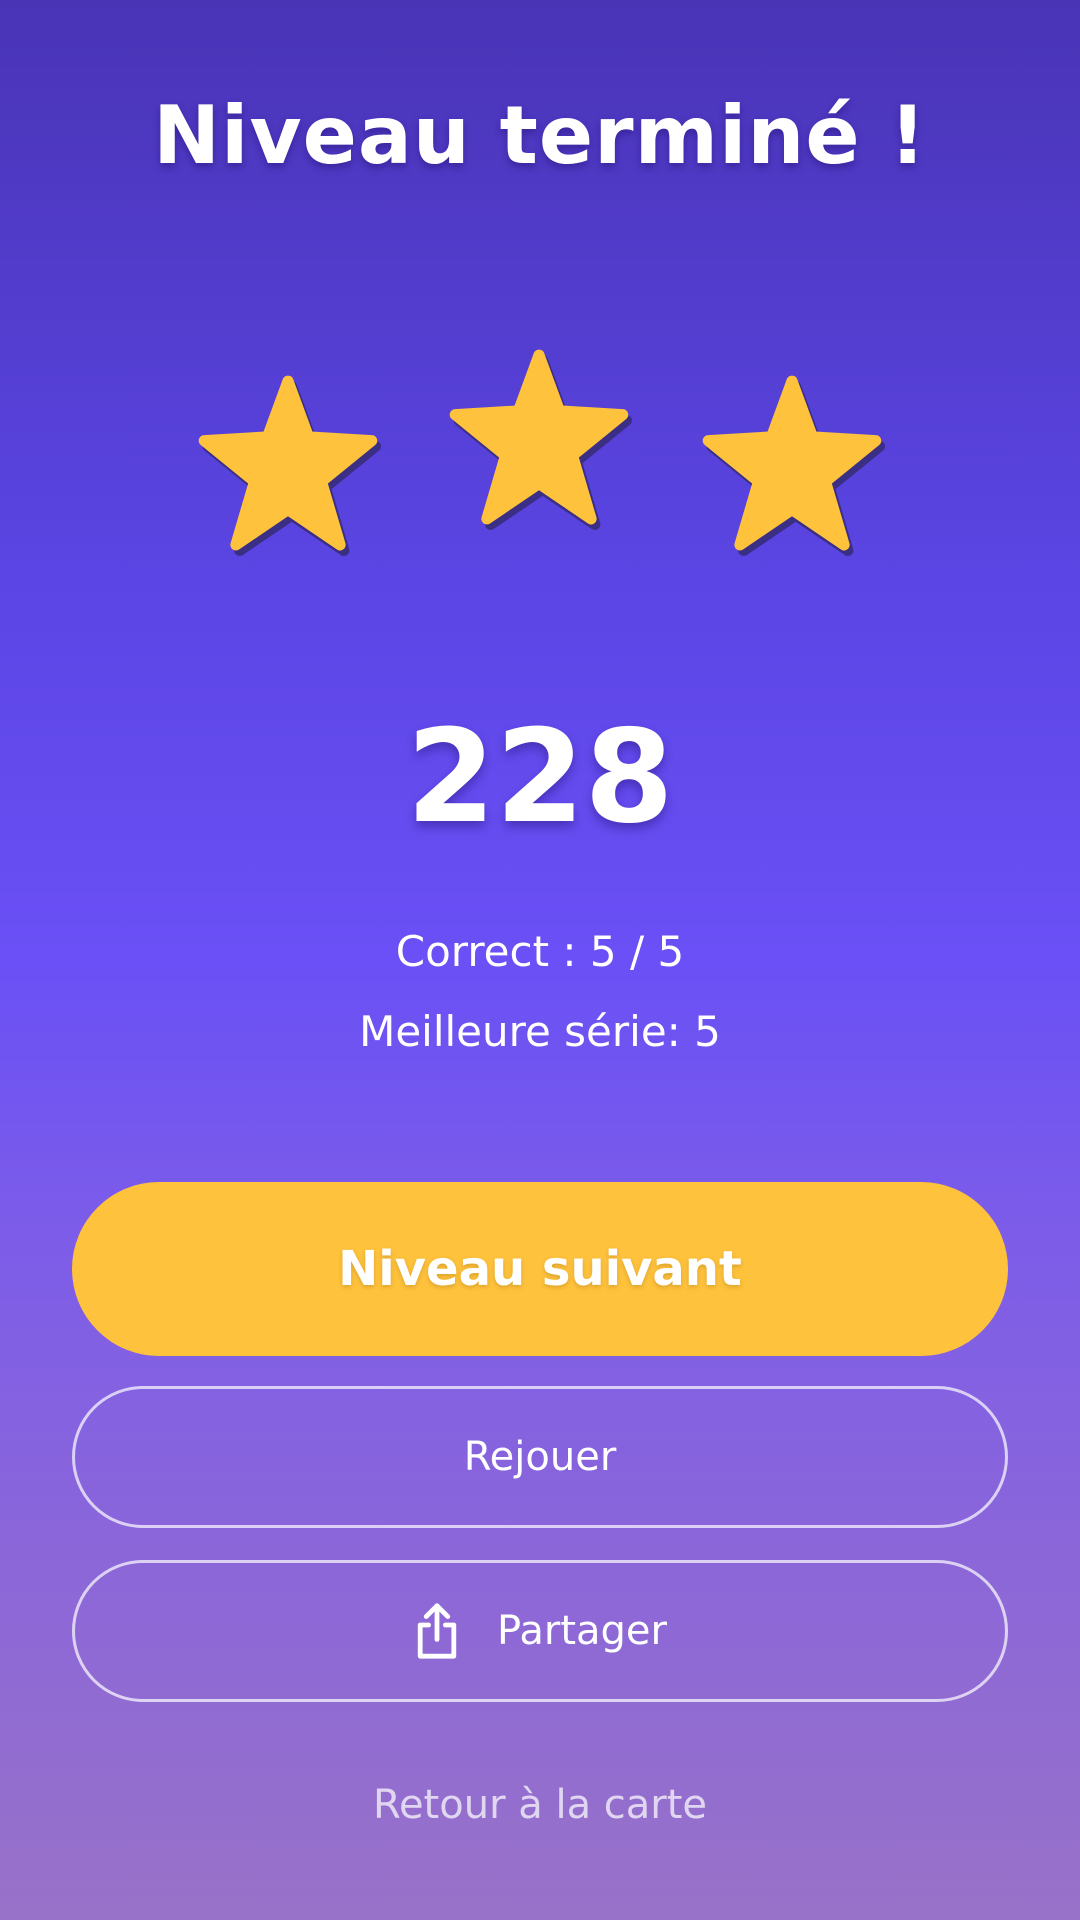  What do you see at coordinates (540, 777) in the screenshot?
I see `score-value: 228` at bounding box center [540, 777].